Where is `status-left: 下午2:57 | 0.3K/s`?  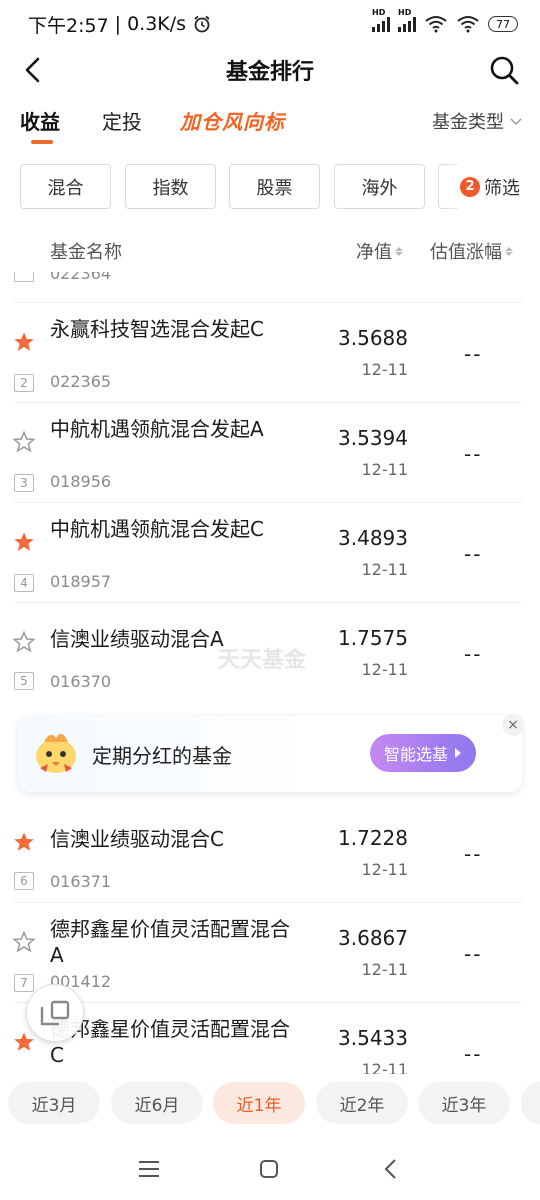
status-left: 下午2:57 | 0.3K/s is located at coordinates (120, 24).